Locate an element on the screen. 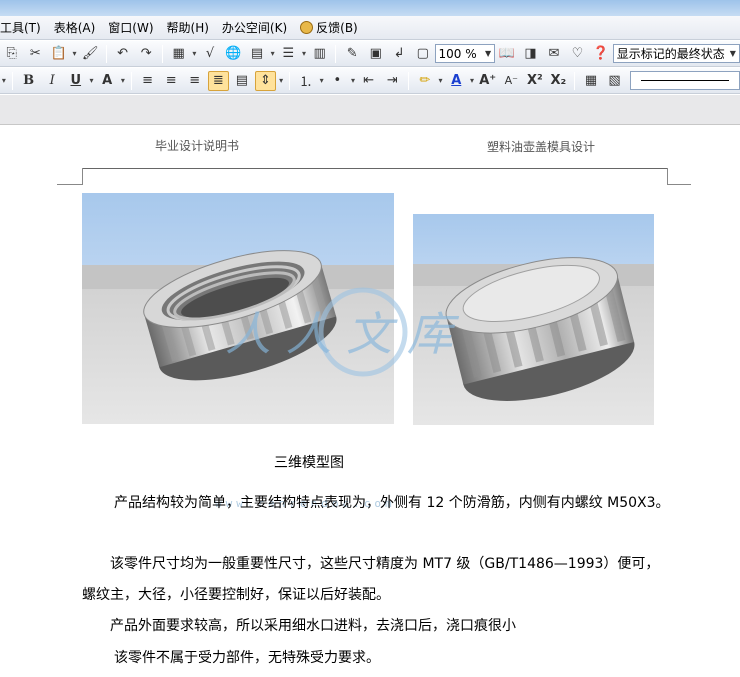 The width and height of the screenshot is (740, 677). markup-state-combo: 显示标记的最终状态 ▼ is located at coordinates (676, 53).